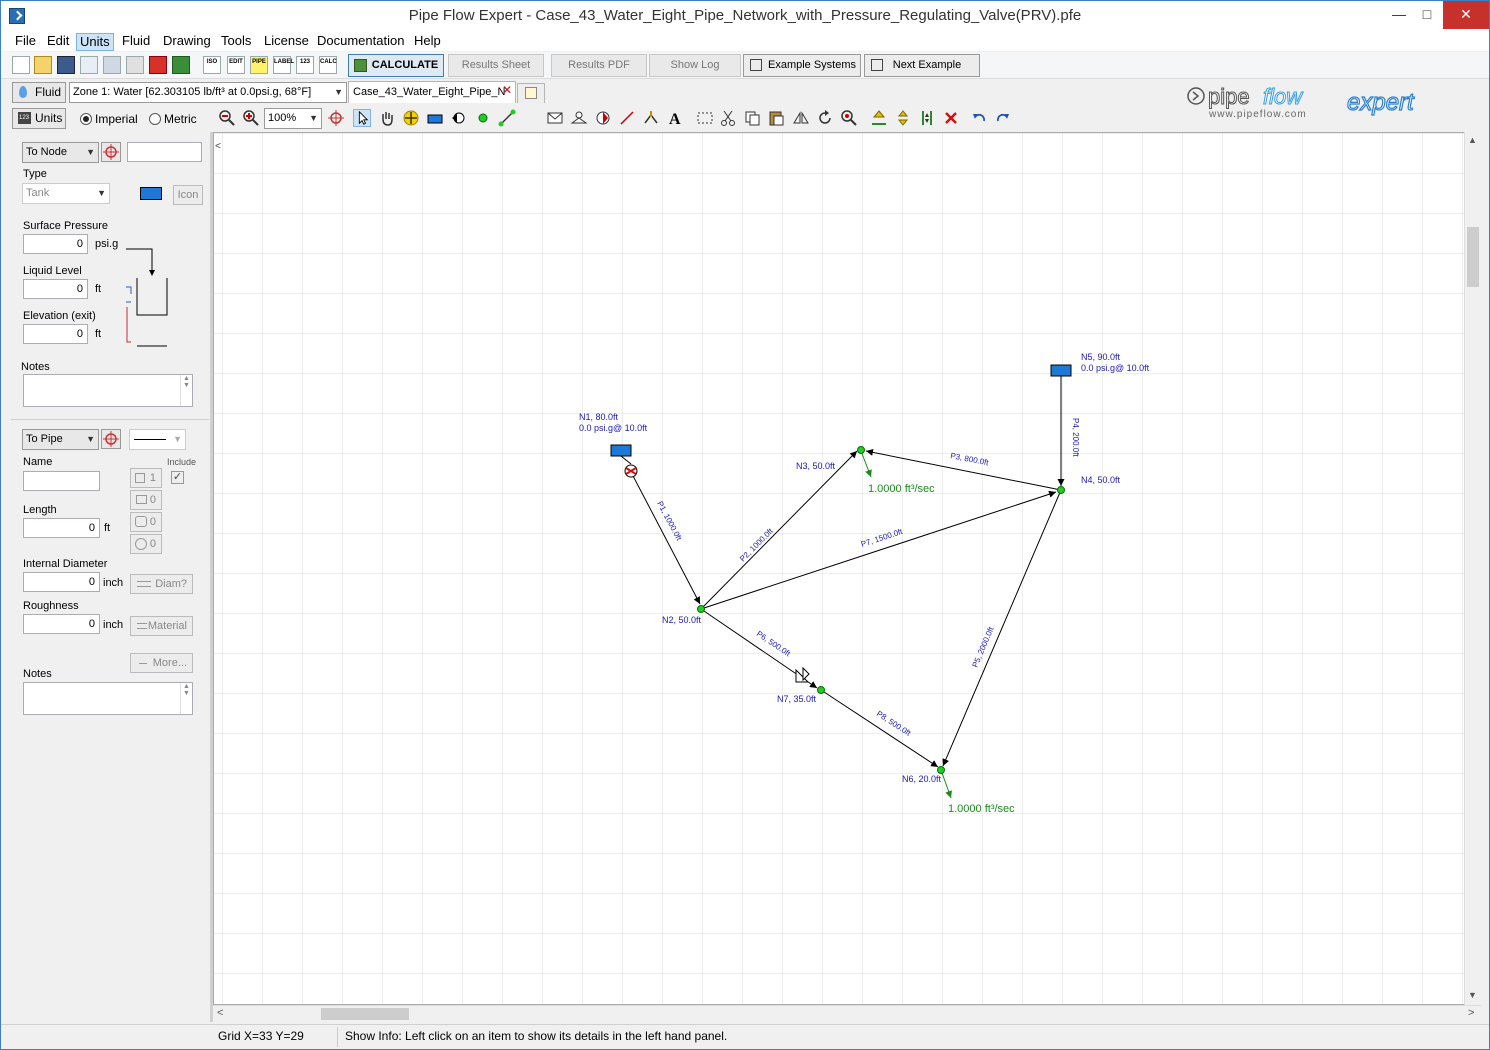 The width and height of the screenshot is (1490, 1050). What do you see at coordinates (146, 544) in the screenshot?
I see `fitting-pump-button: 0` at bounding box center [146, 544].